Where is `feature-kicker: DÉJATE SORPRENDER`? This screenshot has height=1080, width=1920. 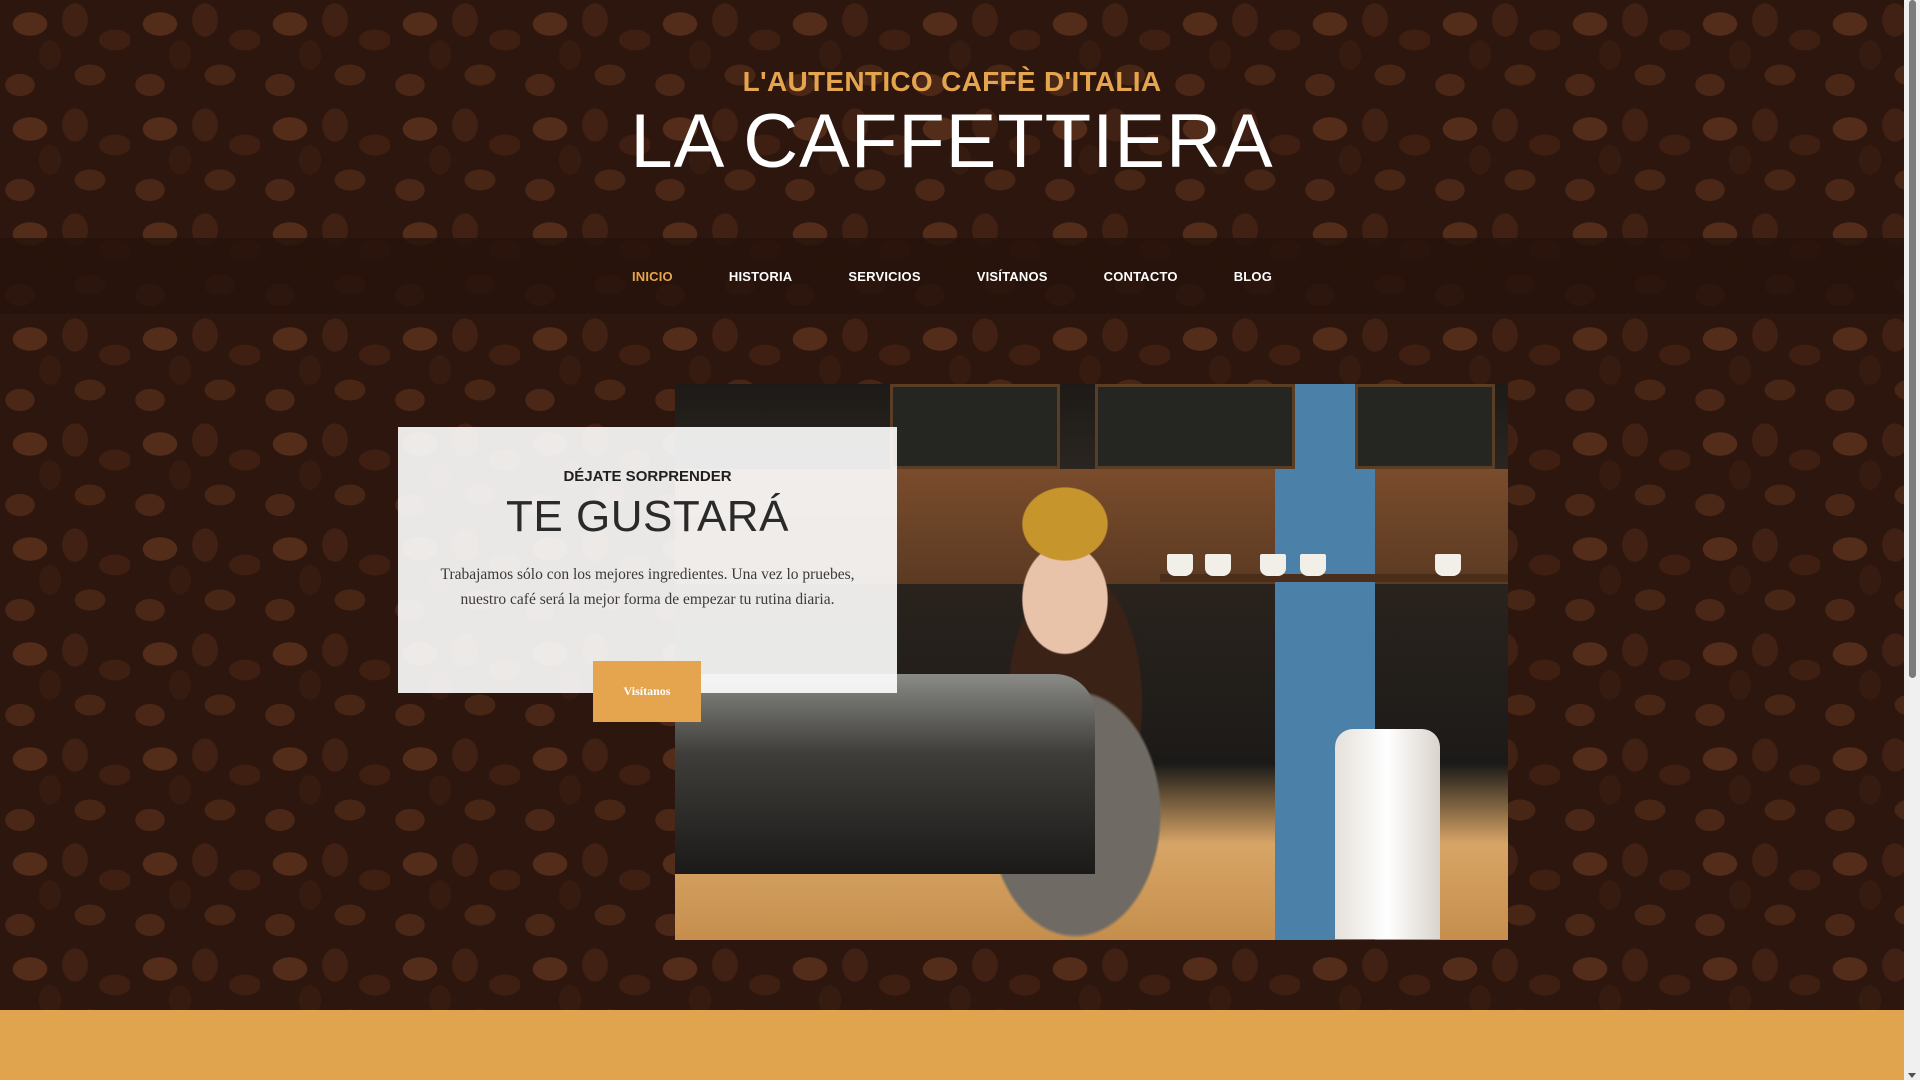
feature-kicker: DÉJATE SORPRENDER is located at coordinates (647, 476).